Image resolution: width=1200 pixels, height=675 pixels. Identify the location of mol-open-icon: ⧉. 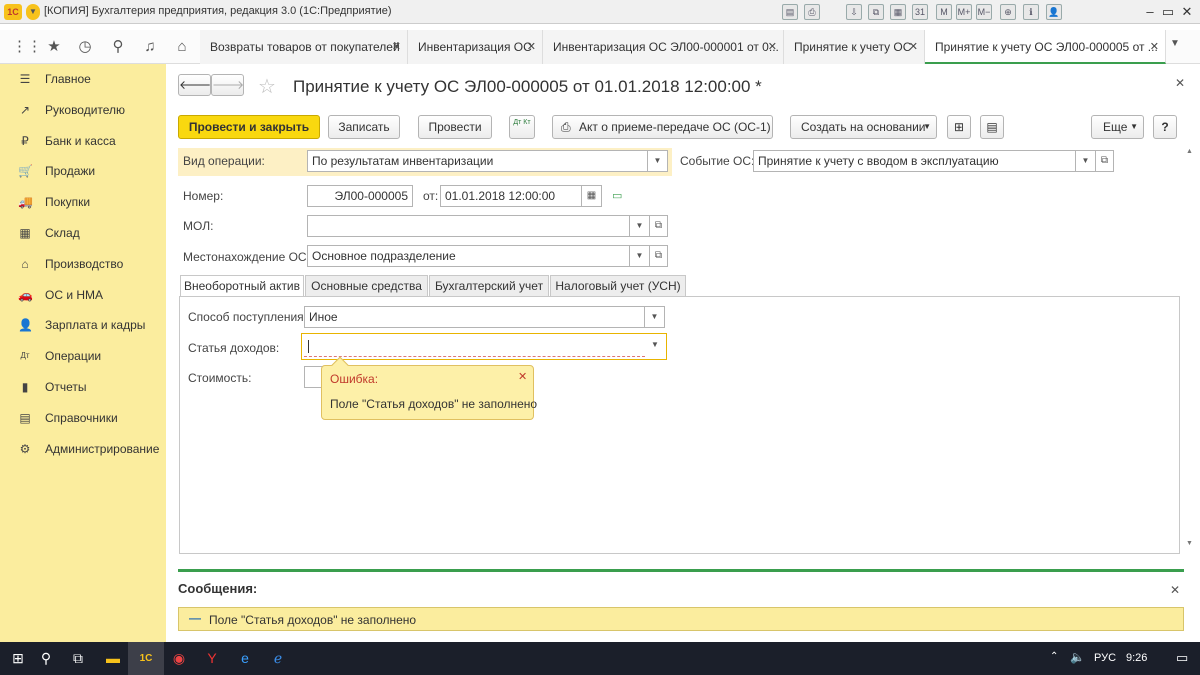
(659, 226).